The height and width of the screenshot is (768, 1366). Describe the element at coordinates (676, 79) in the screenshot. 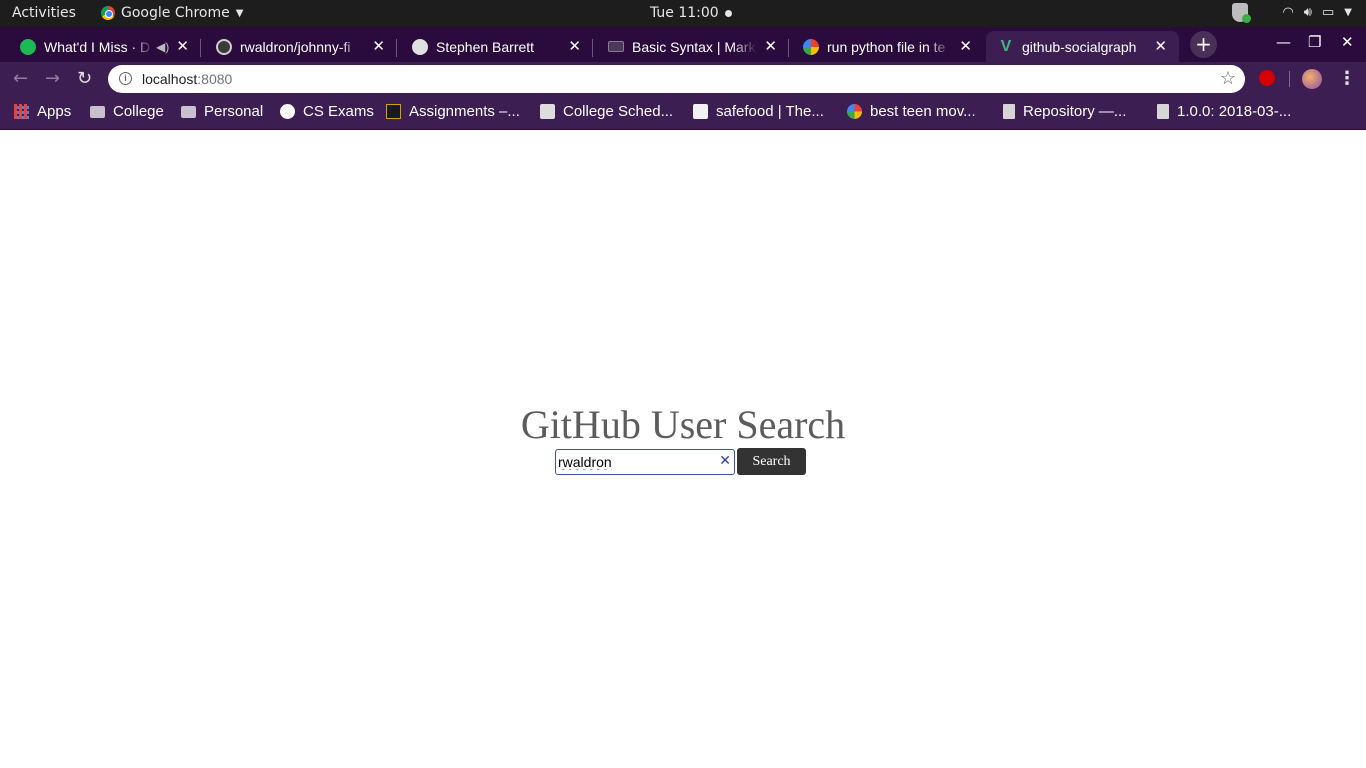

I see `address-bar: i localhost:8080 ☆` at that location.